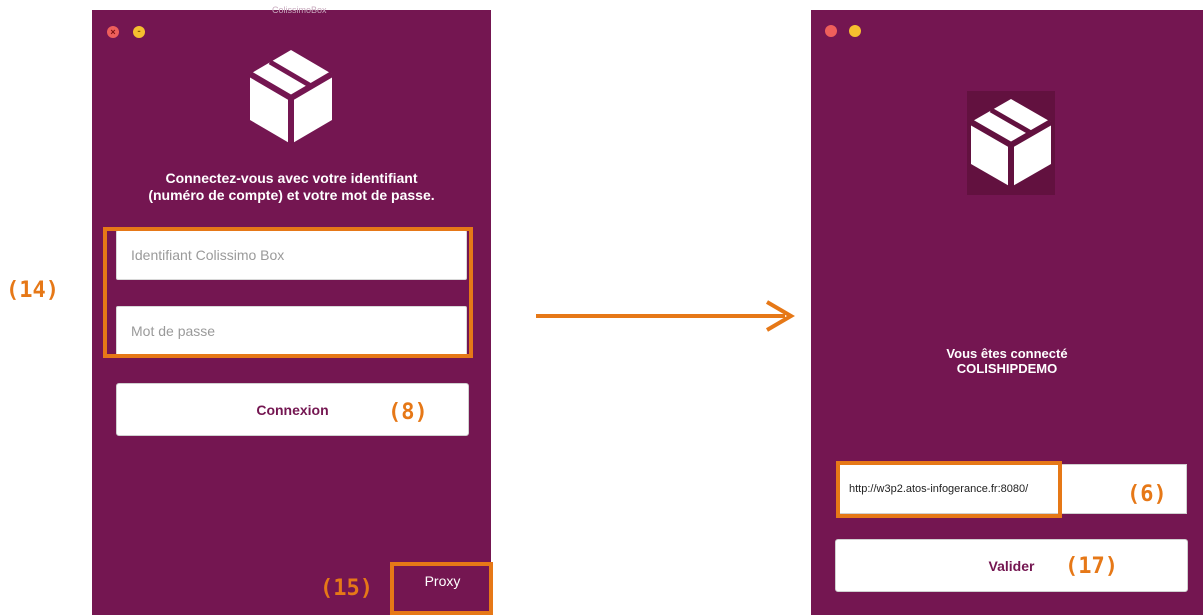 The height and width of the screenshot is (615, 1203). I want to click on connect-button-label: Connexion, so click(292, 409).